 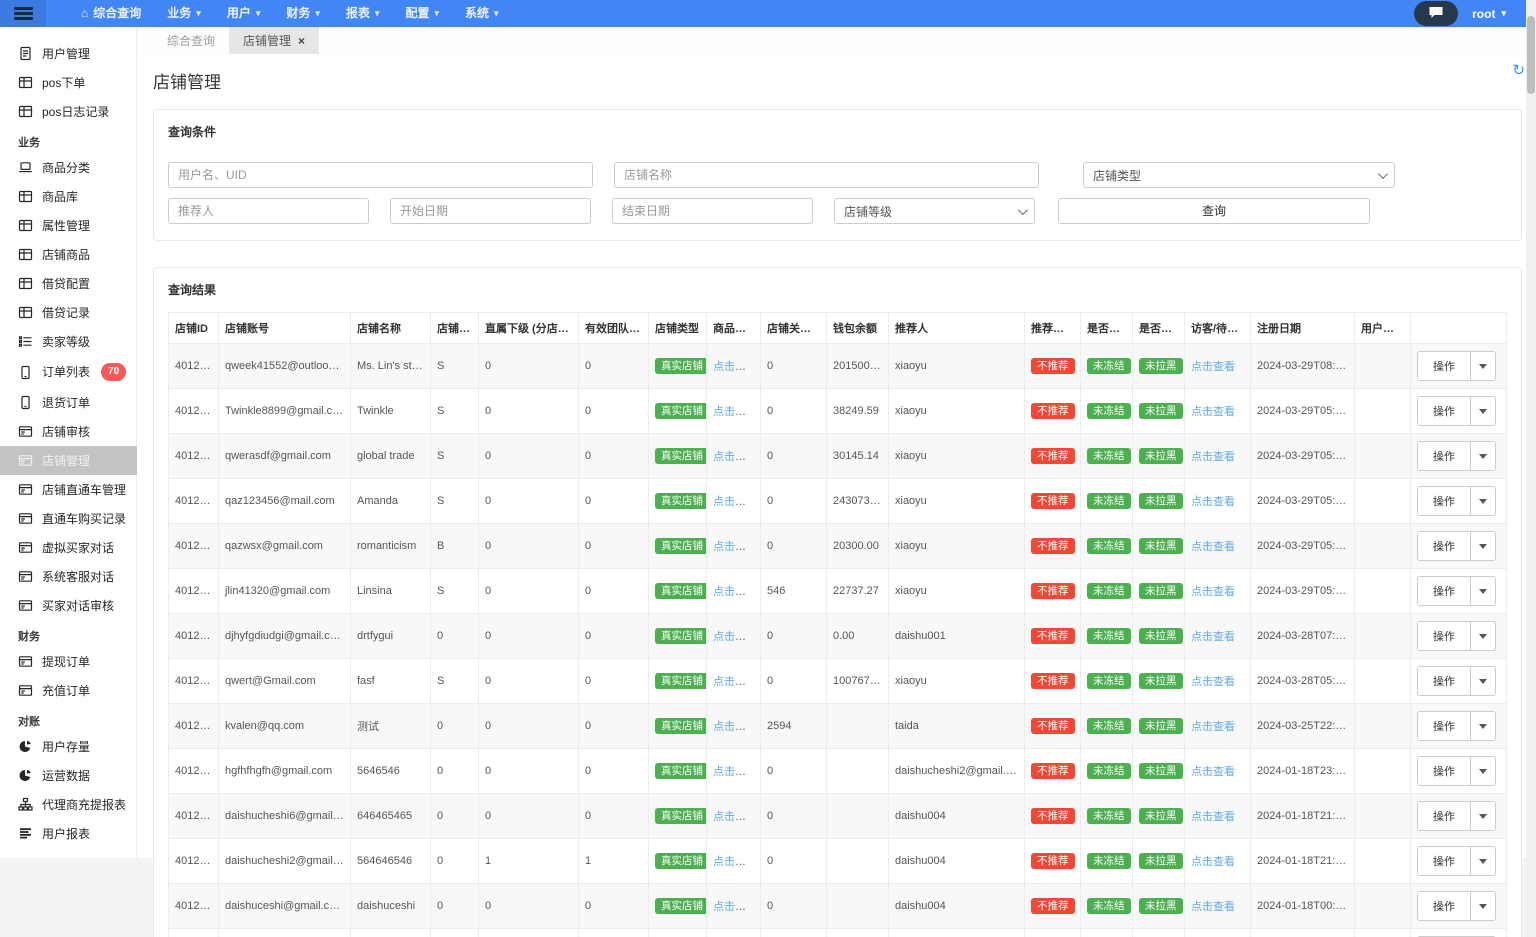 I want to click on sidebar-item: 商品分类, so click(x=68, y=167).